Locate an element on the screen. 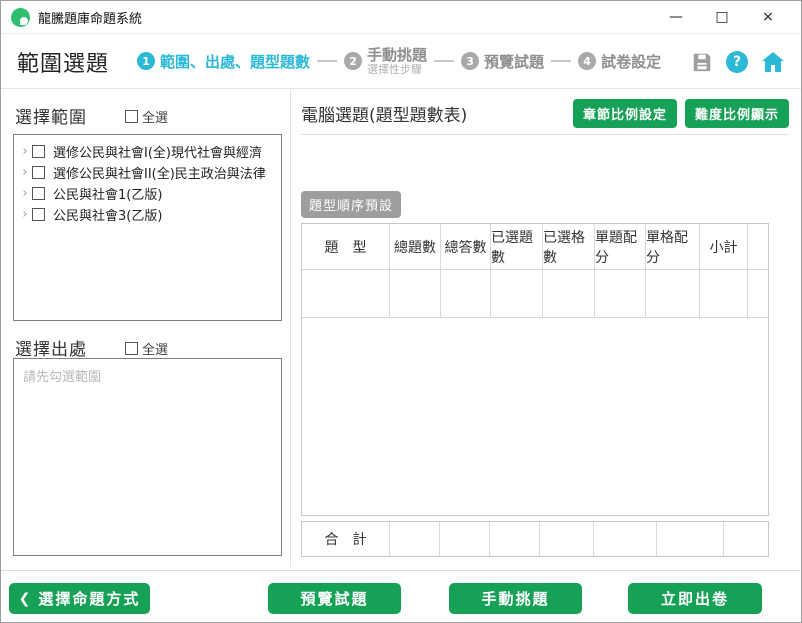  column-header: 已選格數 is located at coordinates (569, 246).